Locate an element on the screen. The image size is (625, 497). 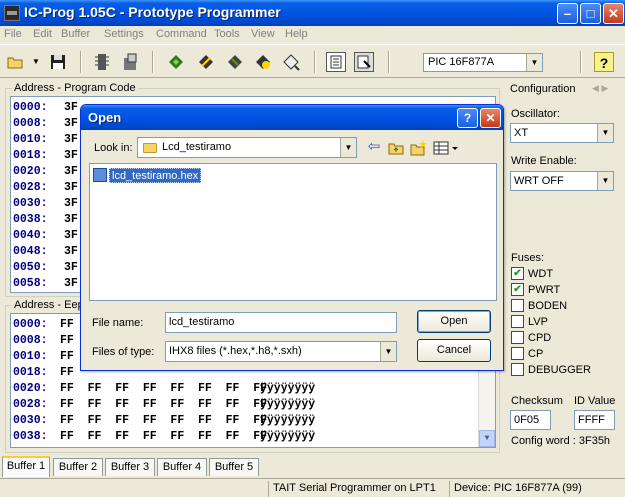
view-menu-icon is located at coordinates (446, 148).